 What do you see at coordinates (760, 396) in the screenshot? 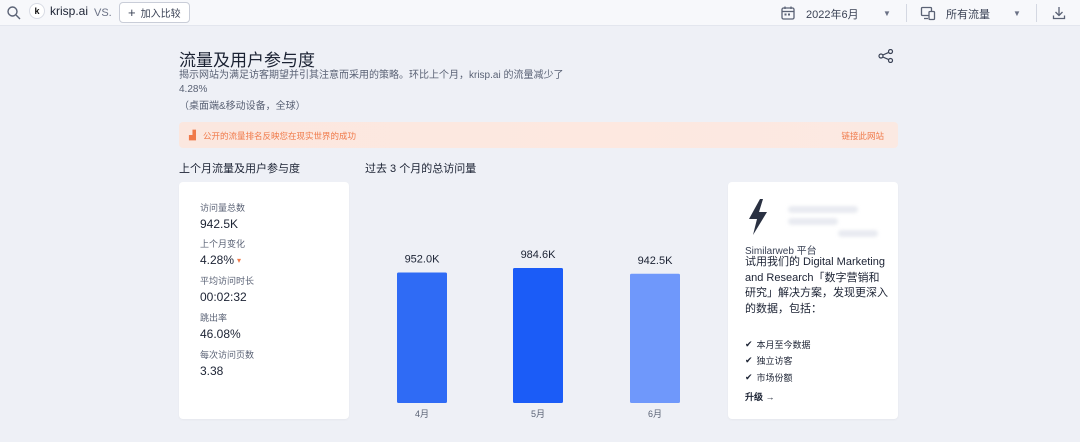
I see `upgrade-button: 升级 →` at bounding box center [760, 396].